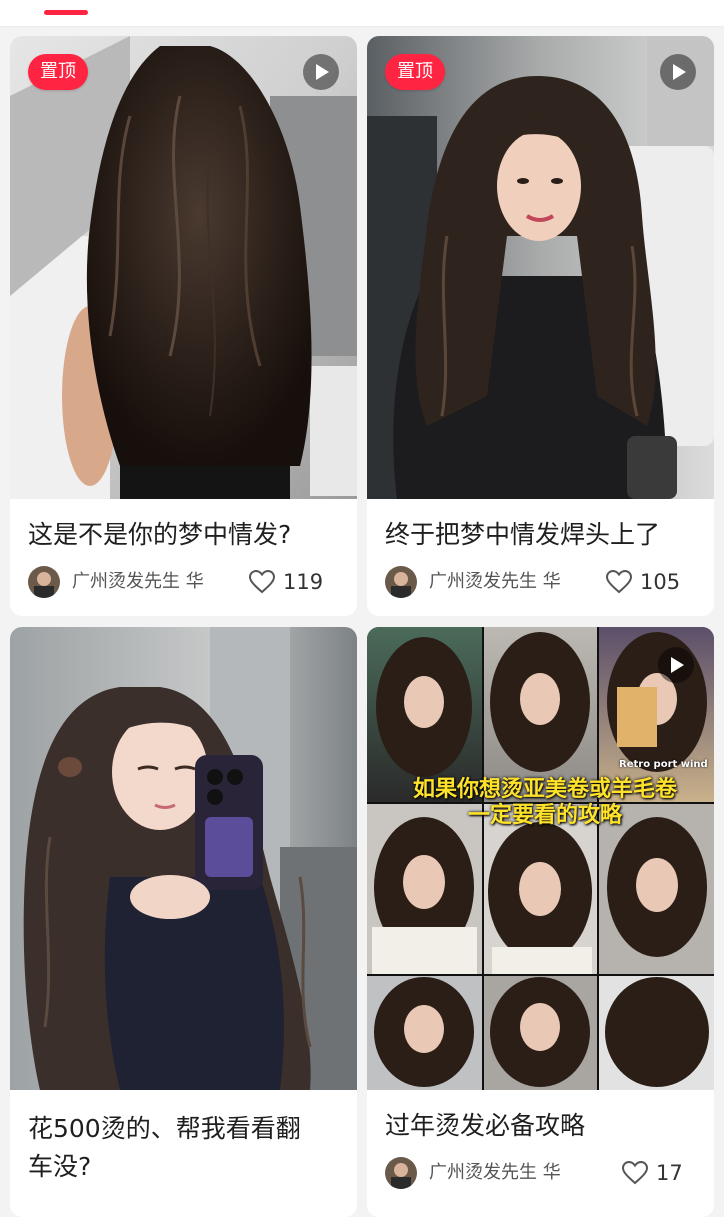 The image size is (724, 1217). I want to click on like-count: 17, so click(669, 1173).